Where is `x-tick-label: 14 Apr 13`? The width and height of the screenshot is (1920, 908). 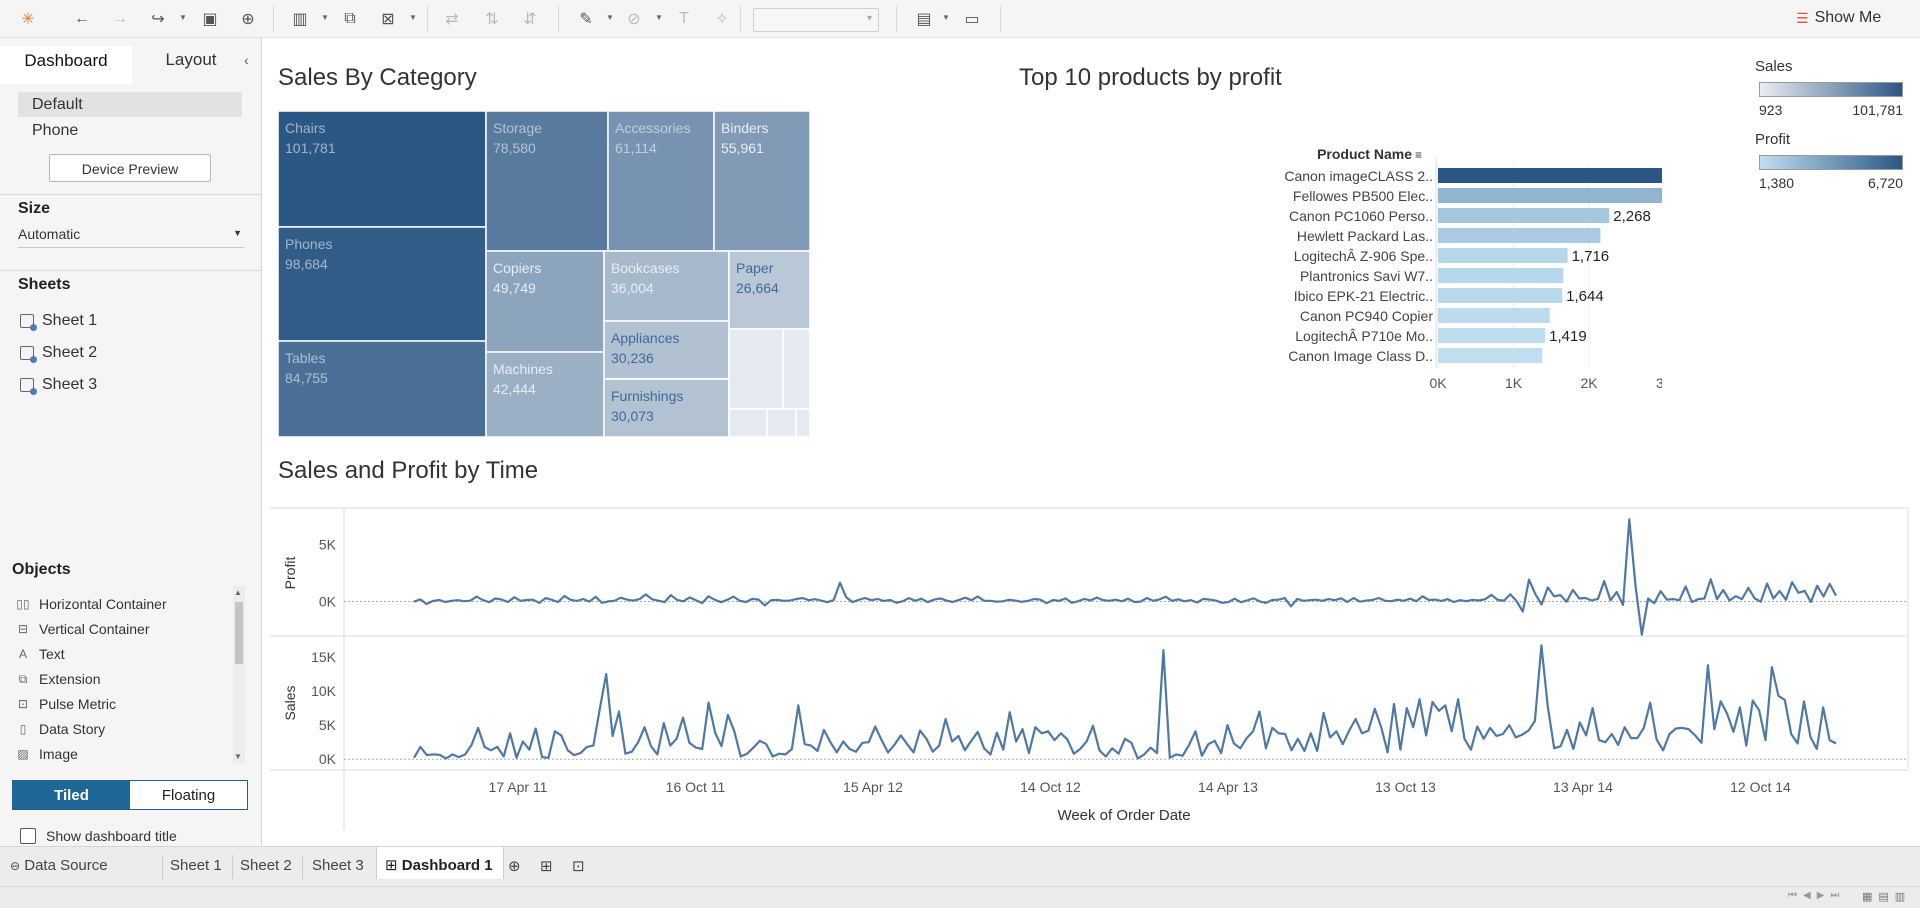
x-tick-label: 14 Apr 13 is located at coordinates (1228, 787).